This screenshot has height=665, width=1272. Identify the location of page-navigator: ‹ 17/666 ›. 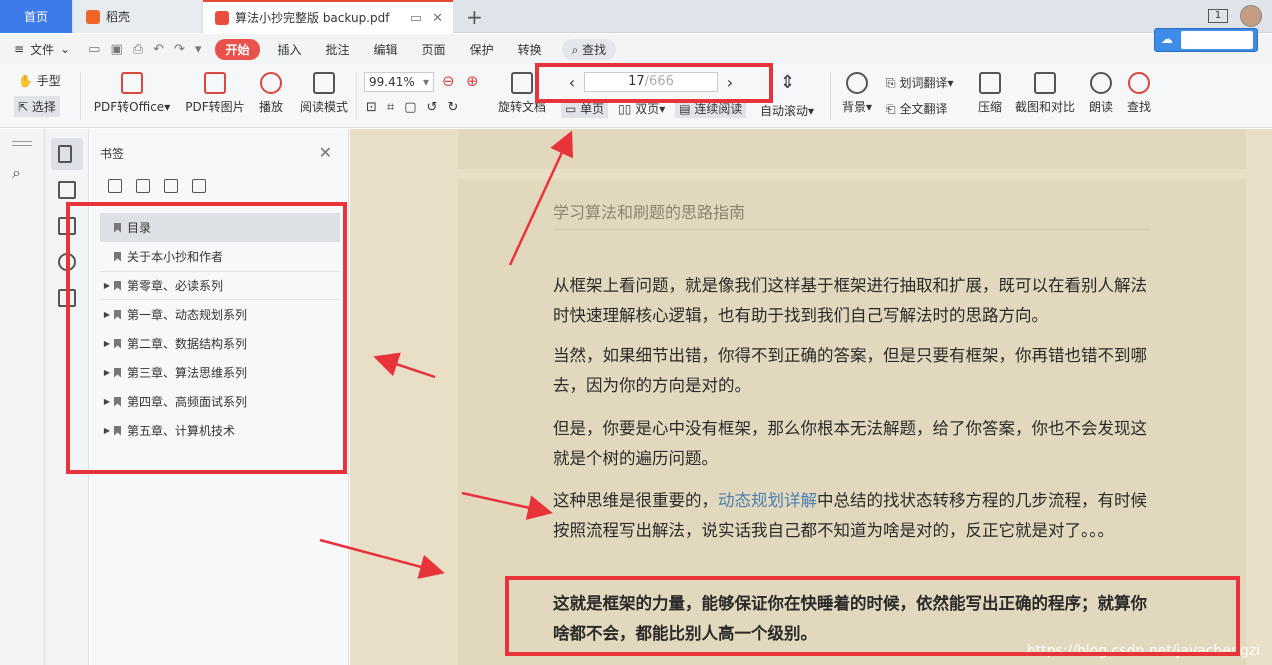
(665, 82).